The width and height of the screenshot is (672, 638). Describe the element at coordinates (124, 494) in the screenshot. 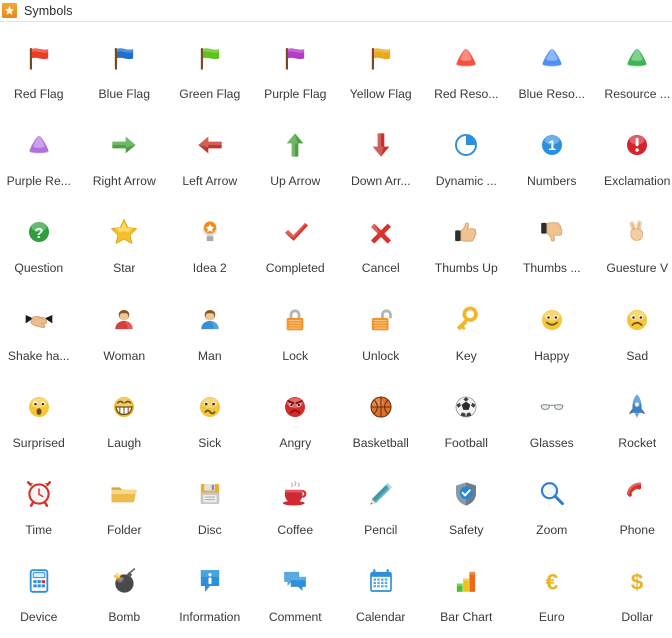

I see `folder-icon` at that location.